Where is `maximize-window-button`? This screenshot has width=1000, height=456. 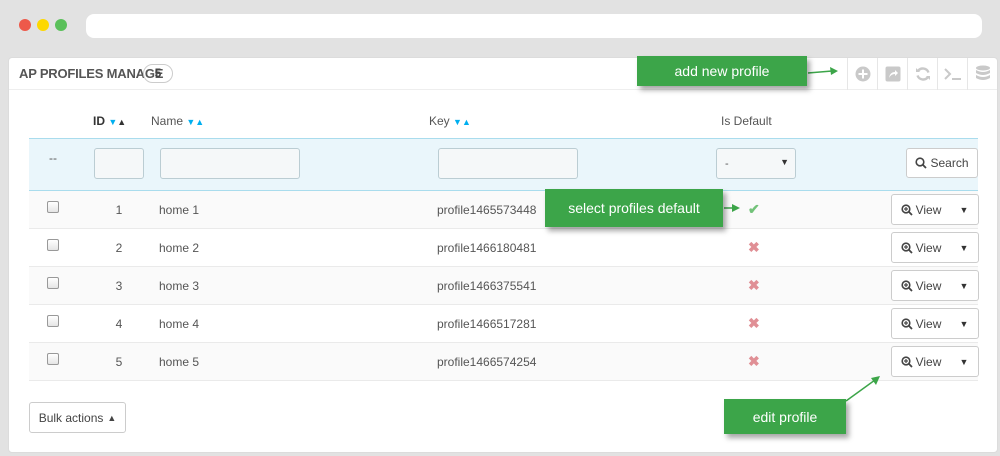
maximize-window-button is located at coordinates (61, 25).